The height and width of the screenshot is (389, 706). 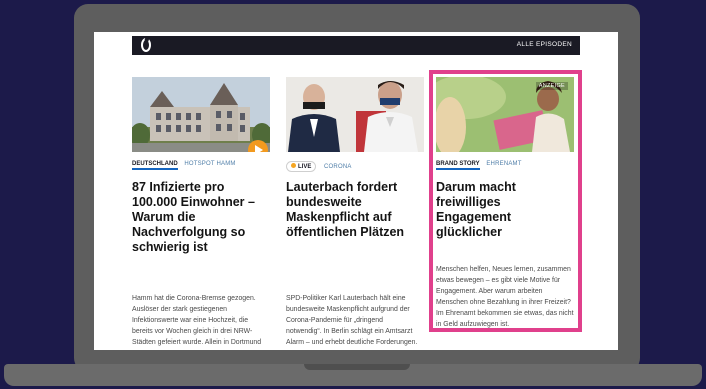 I want to click on article-image-politicians, so click(x=355, y=114).